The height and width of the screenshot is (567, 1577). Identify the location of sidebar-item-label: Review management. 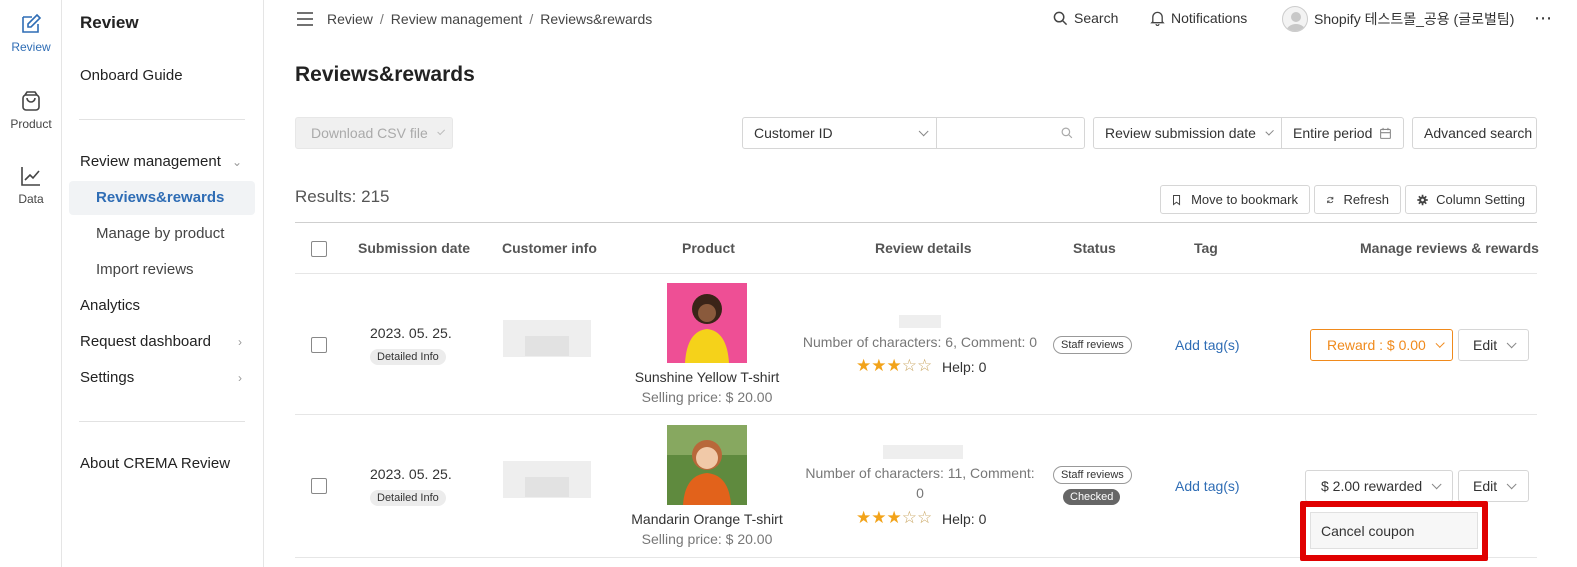
(150, 161).